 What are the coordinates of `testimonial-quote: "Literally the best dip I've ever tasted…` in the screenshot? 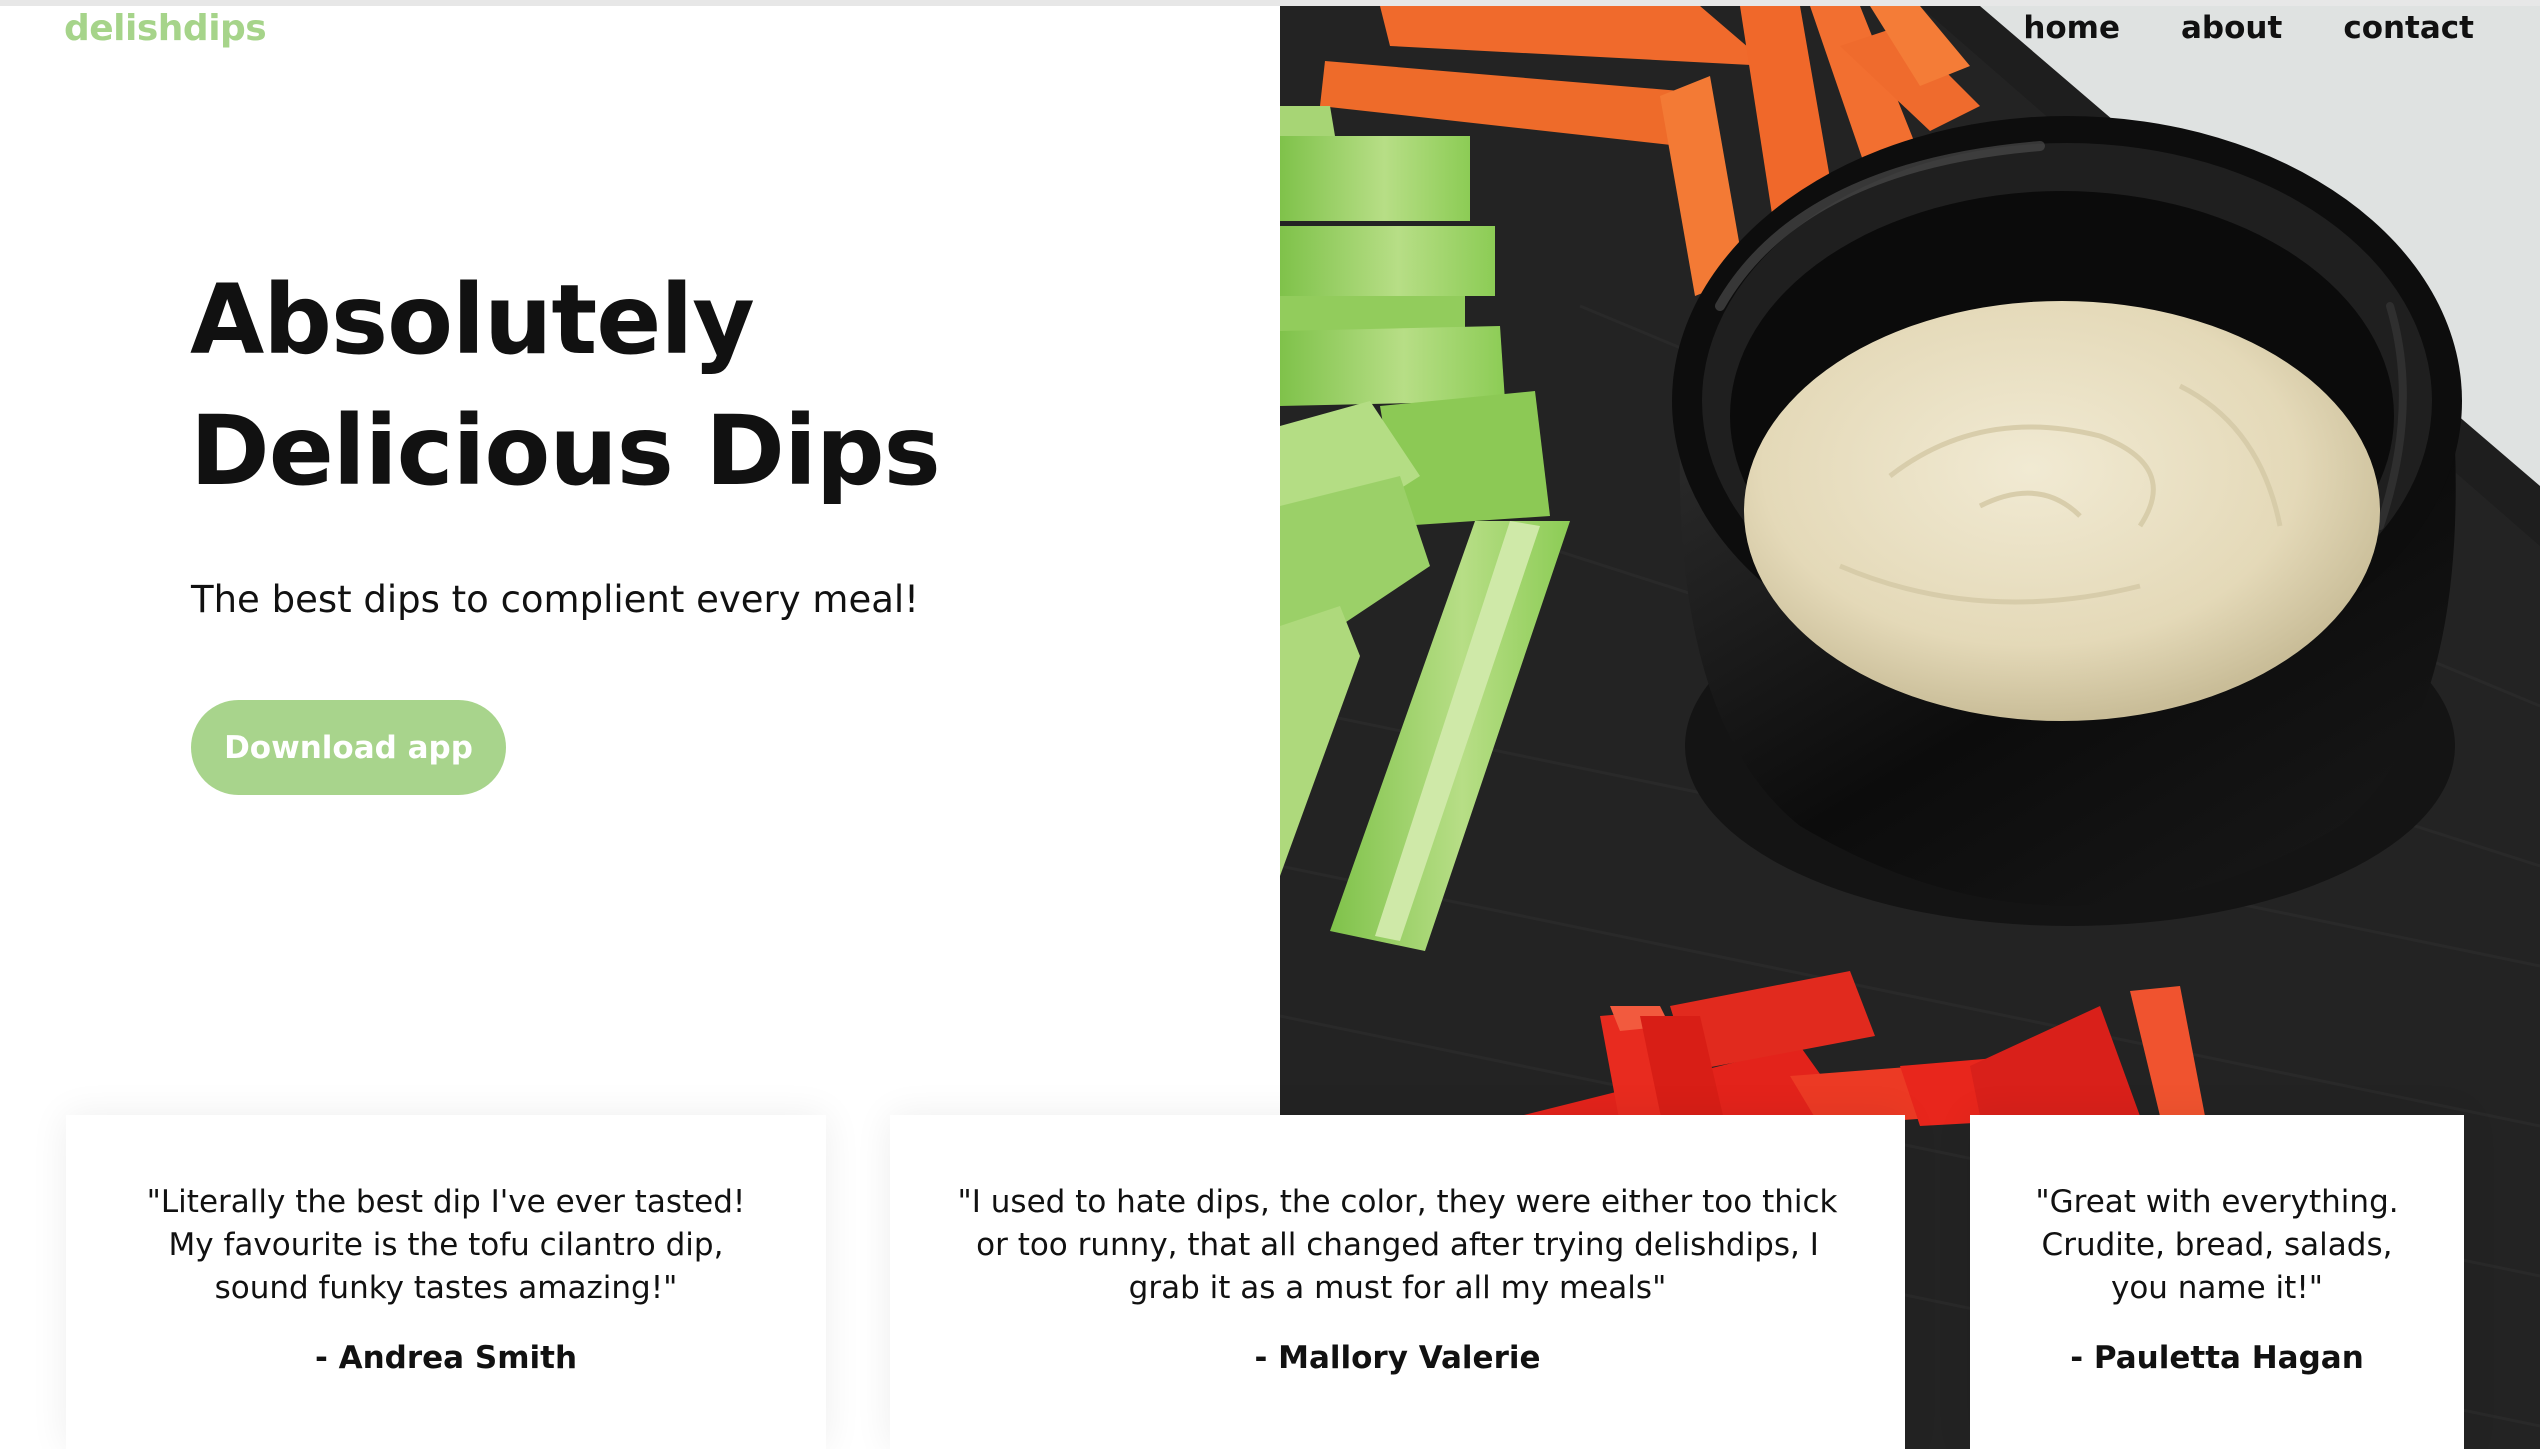 It's located at (446, 1245).